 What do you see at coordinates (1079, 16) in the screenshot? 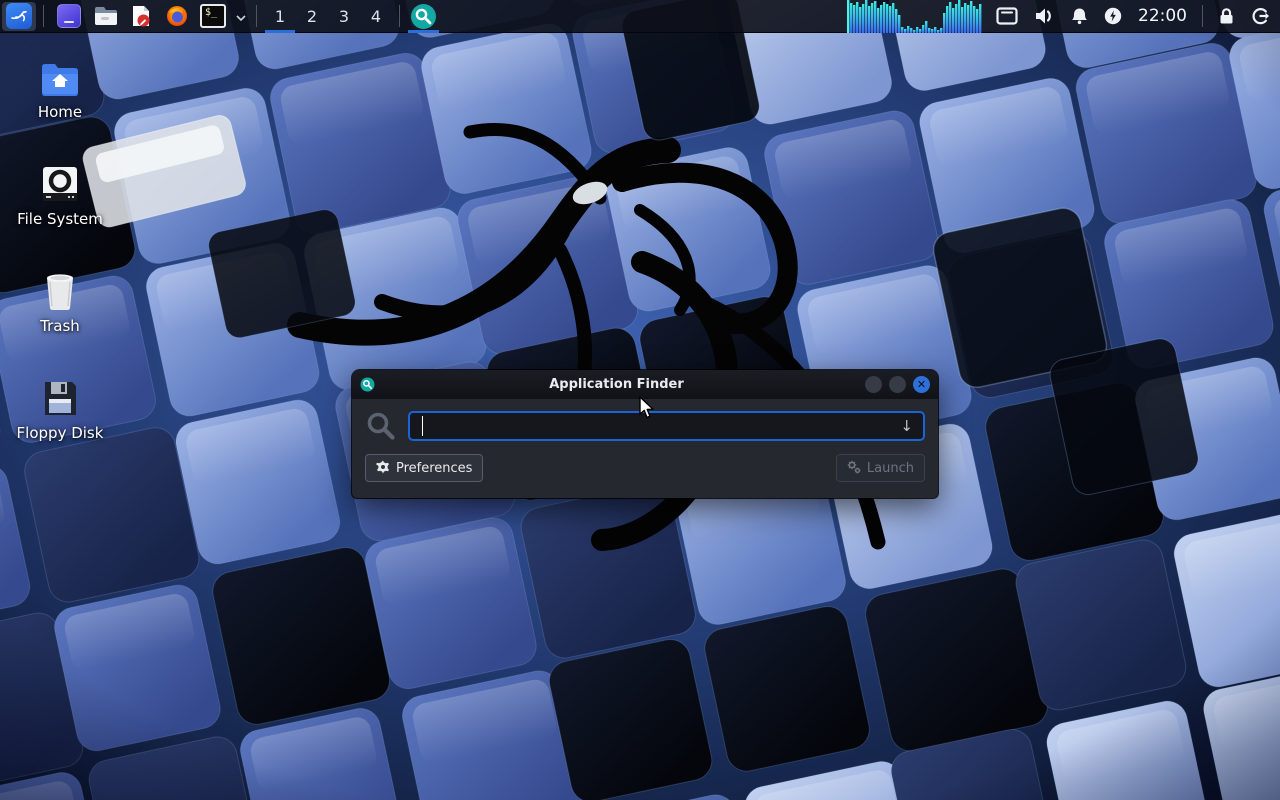
I see `notifications-bell-icon` at bounding box center [1079, 16].